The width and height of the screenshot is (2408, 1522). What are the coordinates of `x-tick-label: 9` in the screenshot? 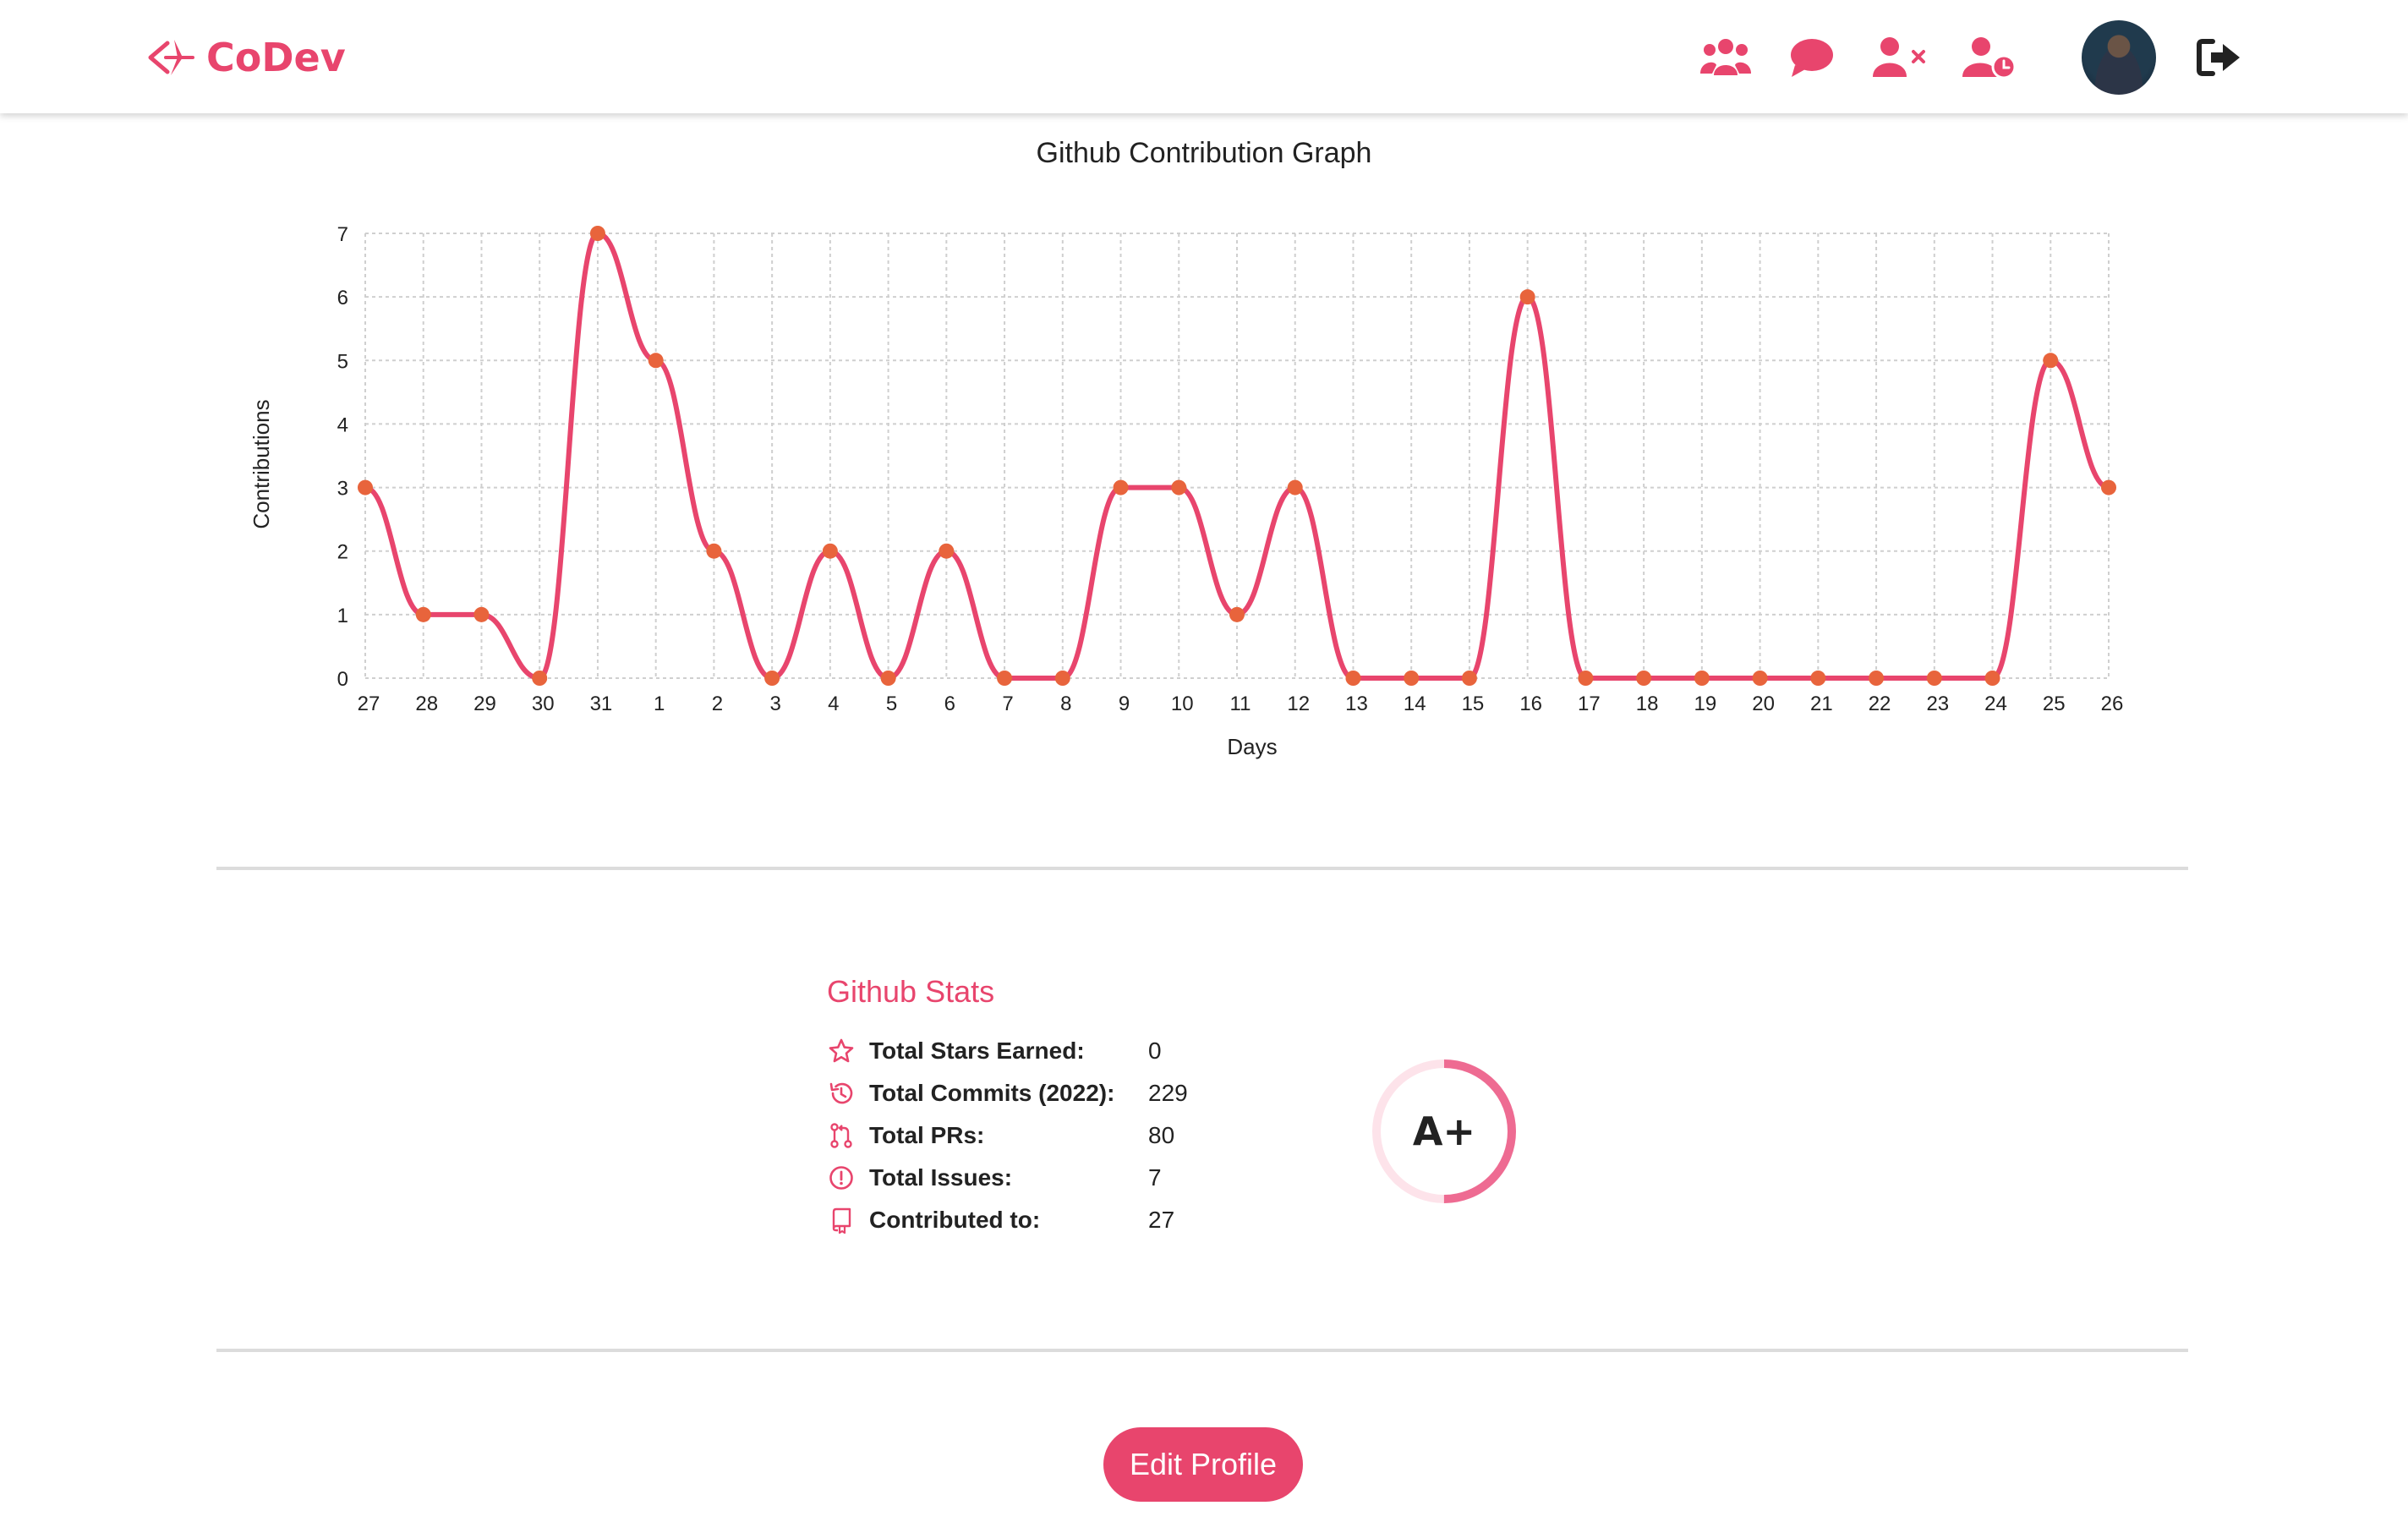 It's located at (1124, 704).